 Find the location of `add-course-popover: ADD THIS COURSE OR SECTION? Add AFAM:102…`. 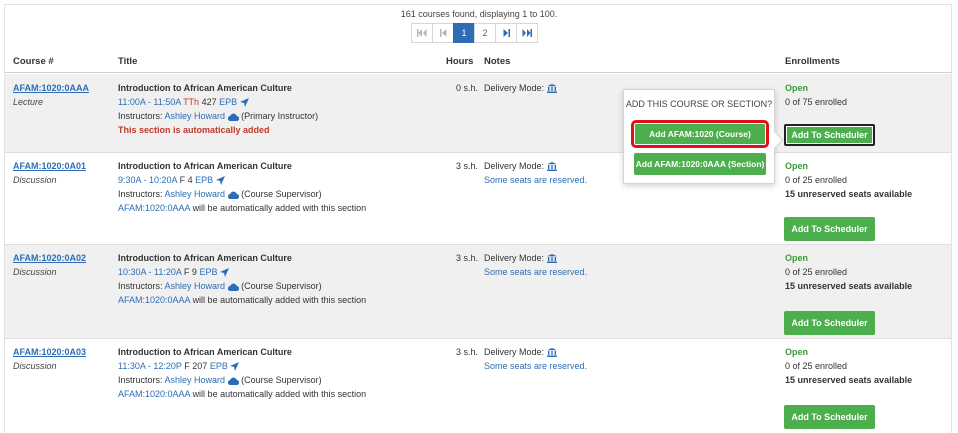

add-course-popover: ADD THIS COURSE OR SECTION? Add AFAM:102… is located at coordinates (703, 136).